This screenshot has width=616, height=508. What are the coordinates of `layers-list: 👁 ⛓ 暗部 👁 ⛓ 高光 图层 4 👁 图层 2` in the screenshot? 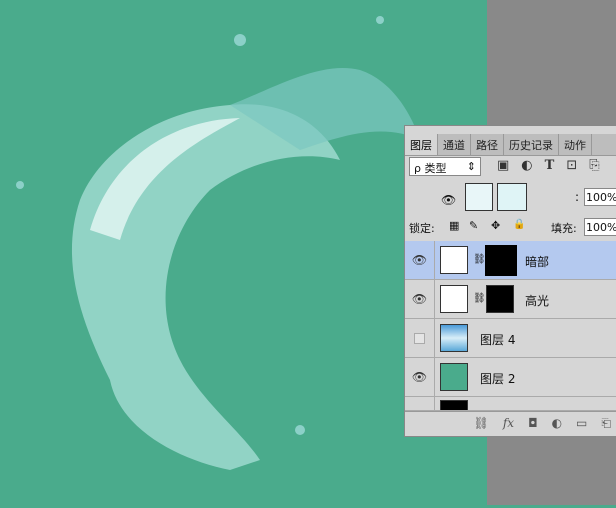 It's located at (510, 326).